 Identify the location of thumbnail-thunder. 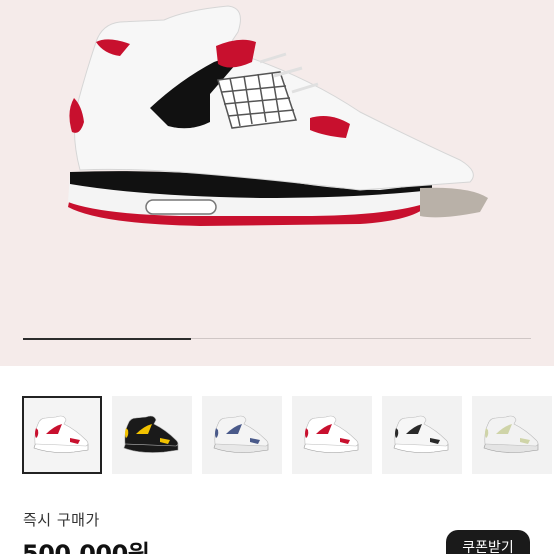
(152, 435).